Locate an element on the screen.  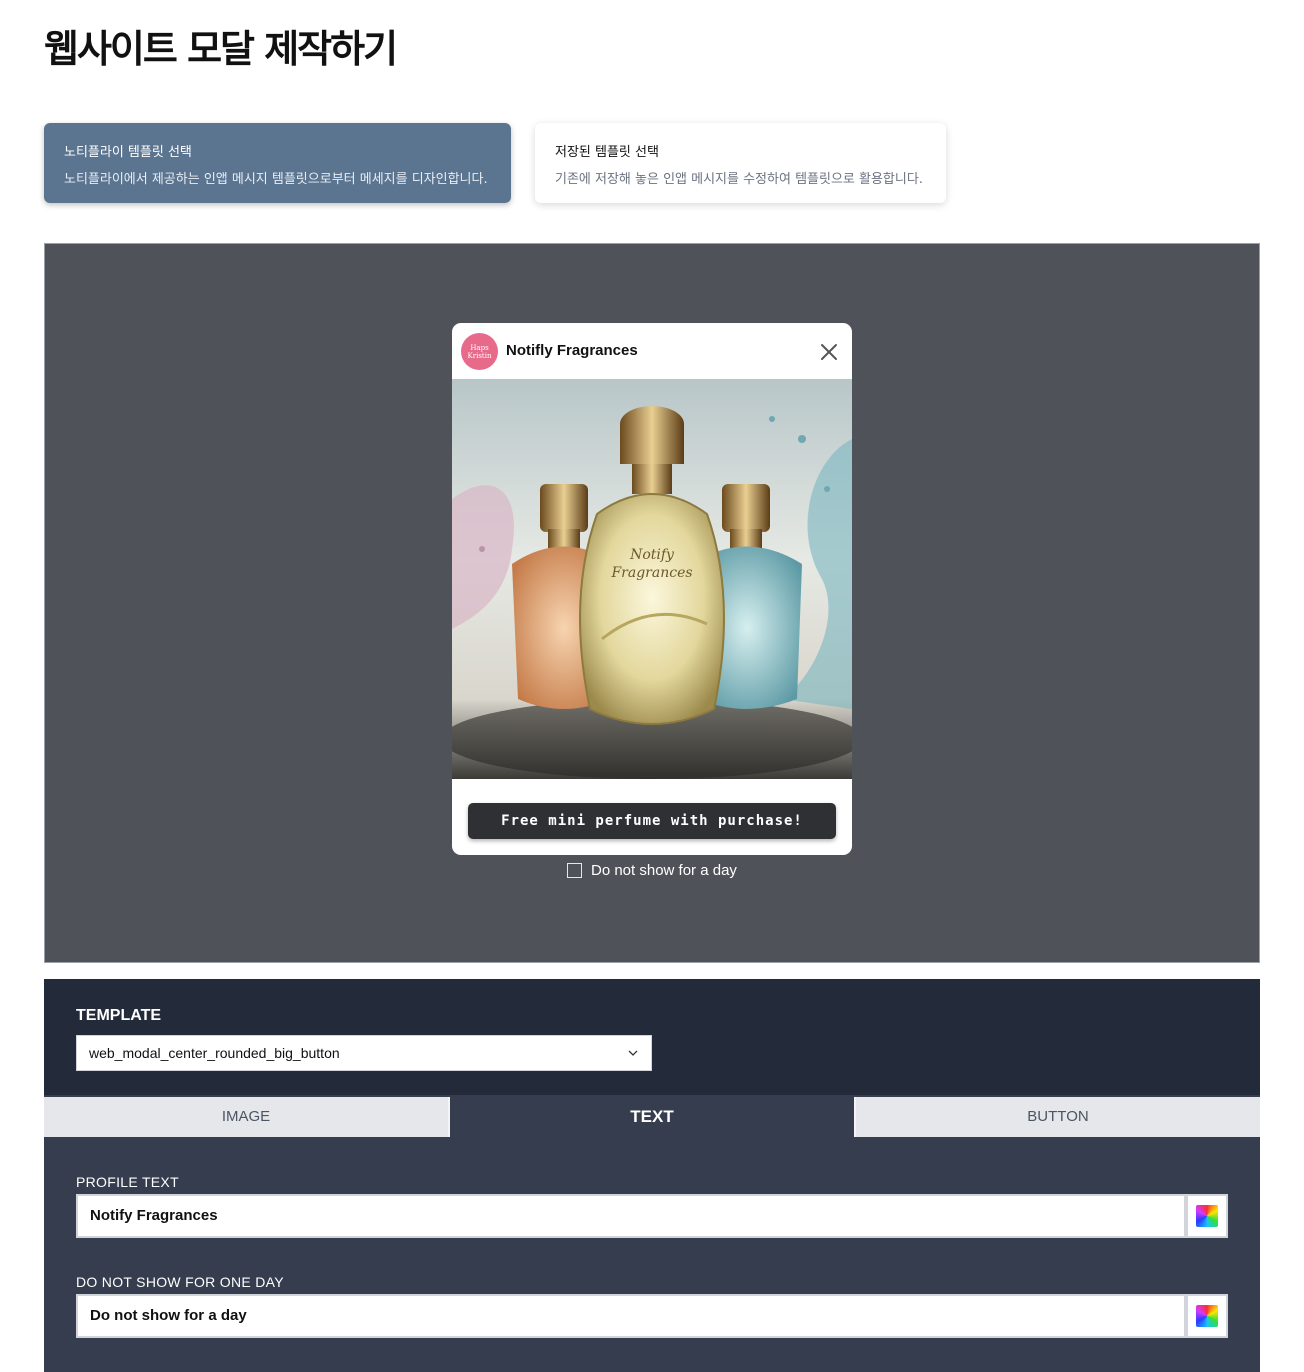
card-description: 기존에 저장해 놓은 인앱 메시지를 수정하여 템플릿으로 활용합니다. is located at coordinates (739, 179).